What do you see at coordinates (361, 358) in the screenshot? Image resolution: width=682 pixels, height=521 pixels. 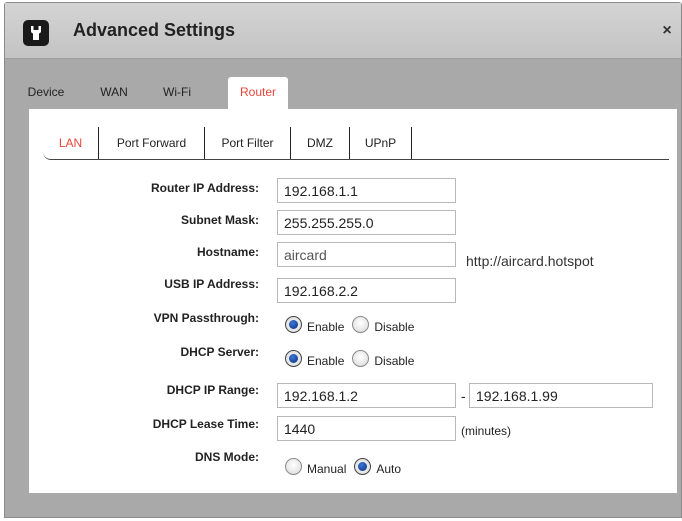 I see `dhcp-disable-radio` at bounding box center [361, 358].